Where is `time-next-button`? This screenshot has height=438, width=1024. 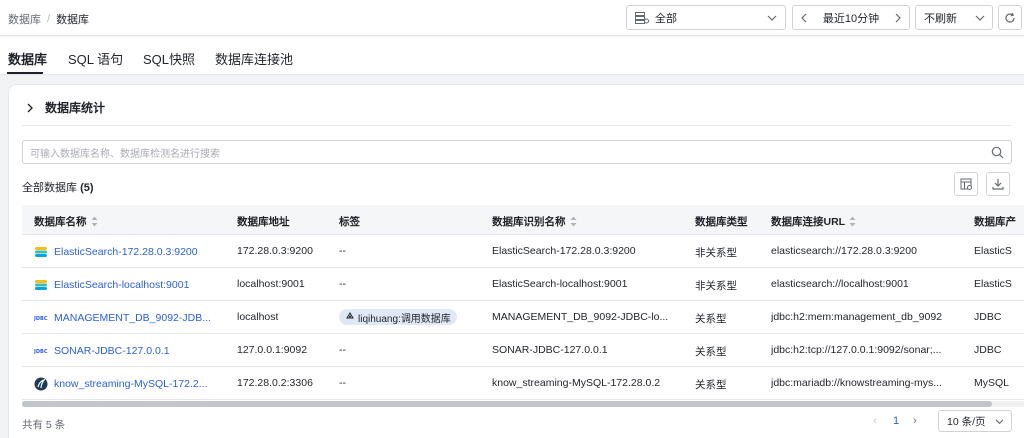
time-next-button is located at coordinates (898, 17).